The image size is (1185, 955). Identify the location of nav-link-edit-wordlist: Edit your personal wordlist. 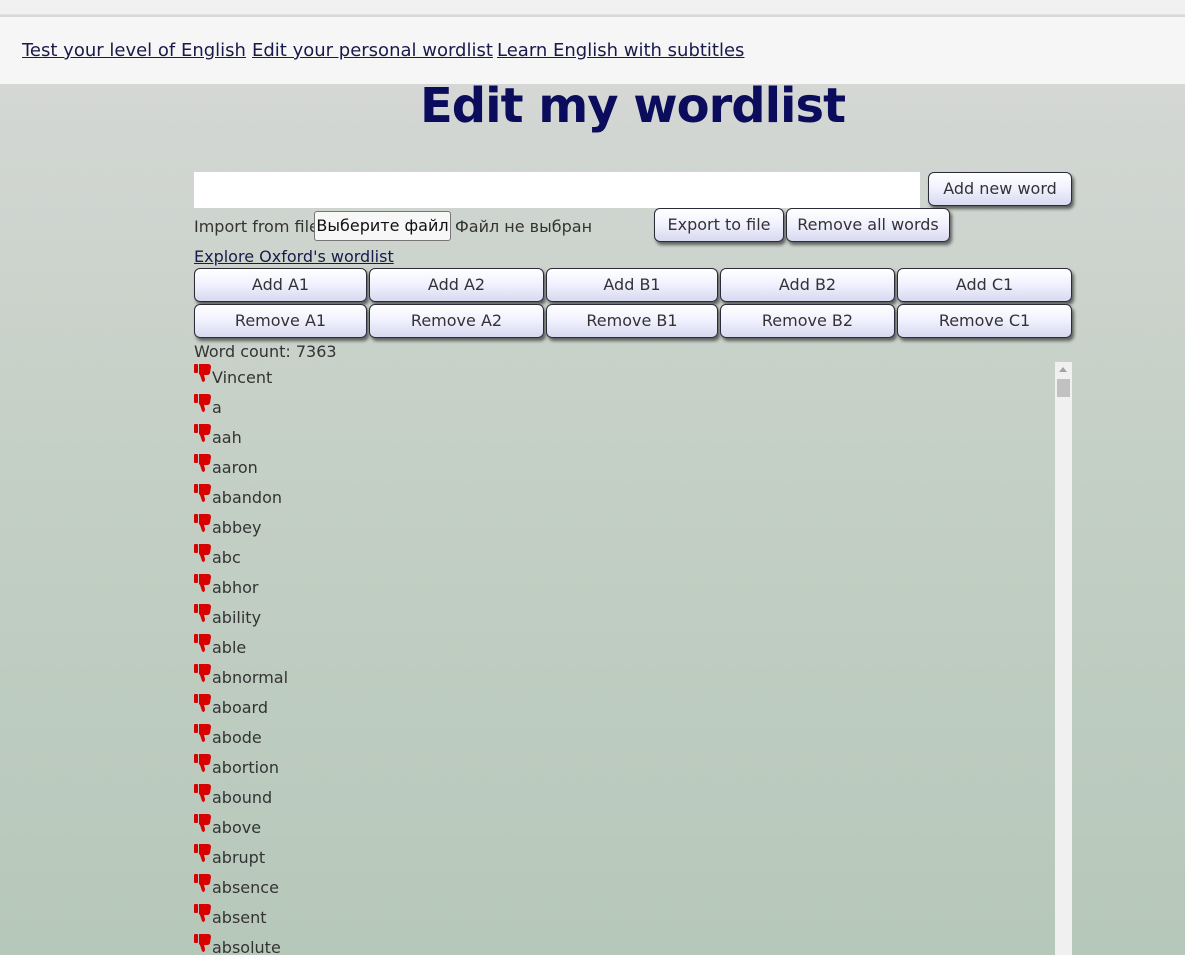
(372, 50).